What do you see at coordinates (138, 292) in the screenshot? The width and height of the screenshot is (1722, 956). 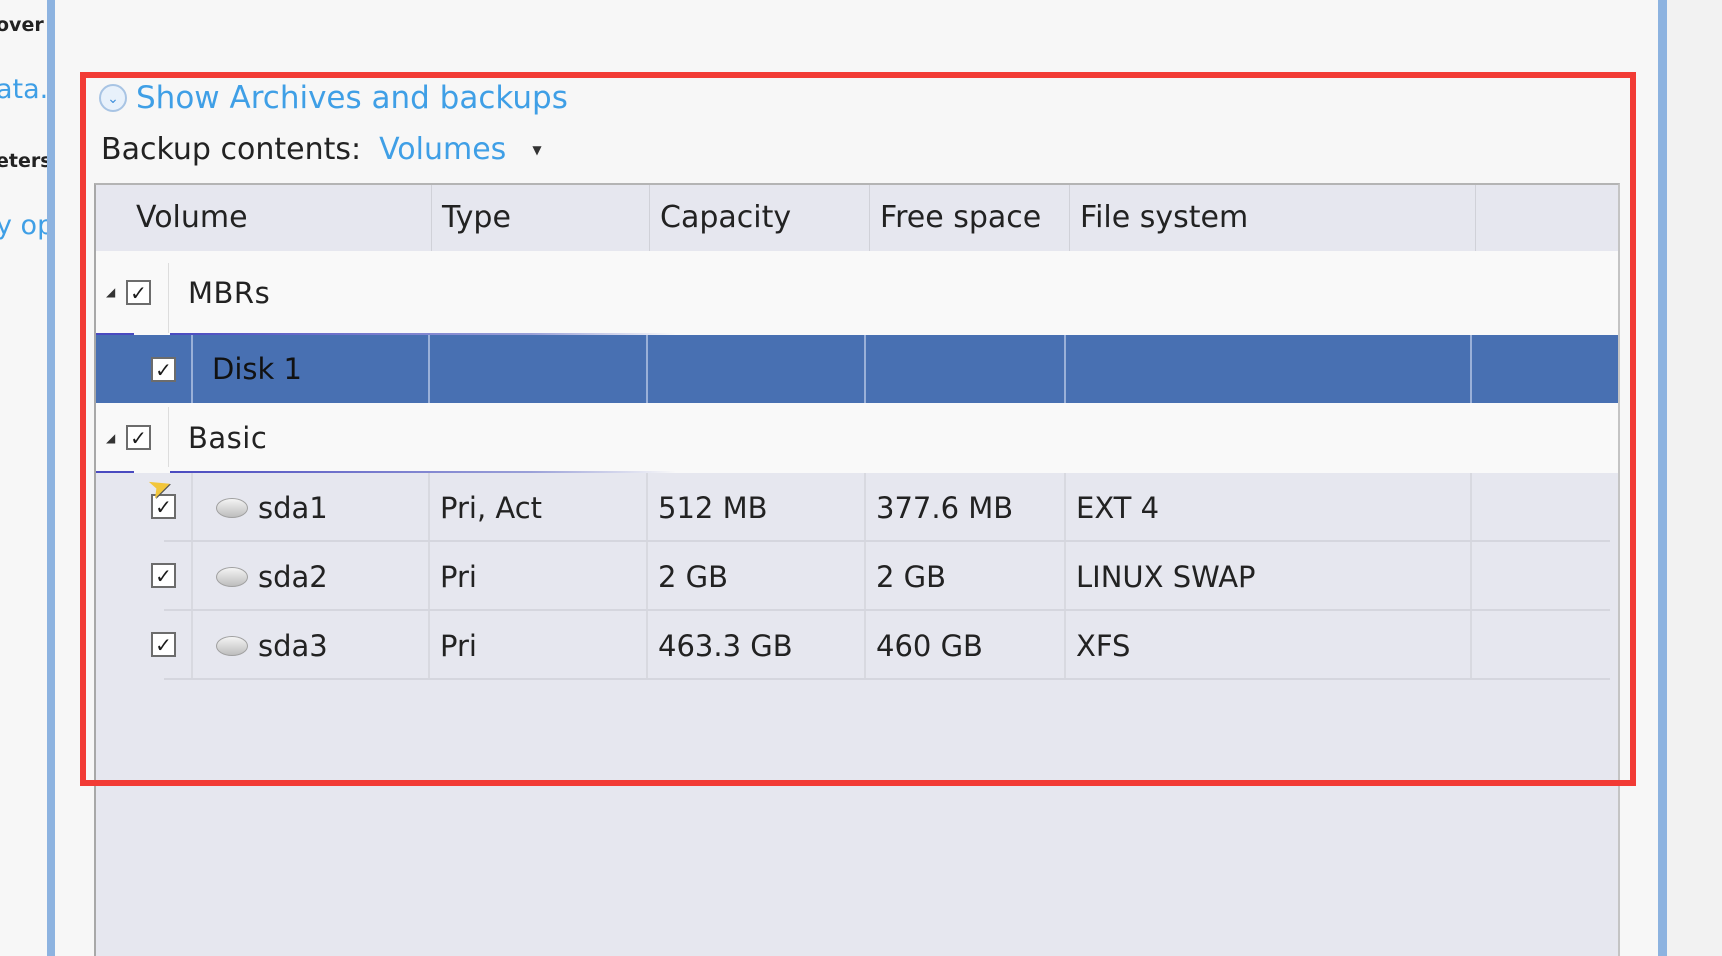 I see `group-mbrs-checkbox: ✓` at bounding box center [138, 292].